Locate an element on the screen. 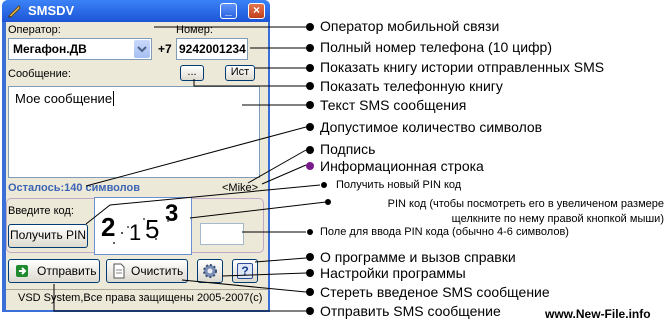 The height and width of the screenshot is (323, 667). annotation-settings: Настройки программы is located at coordinates (393, 273).